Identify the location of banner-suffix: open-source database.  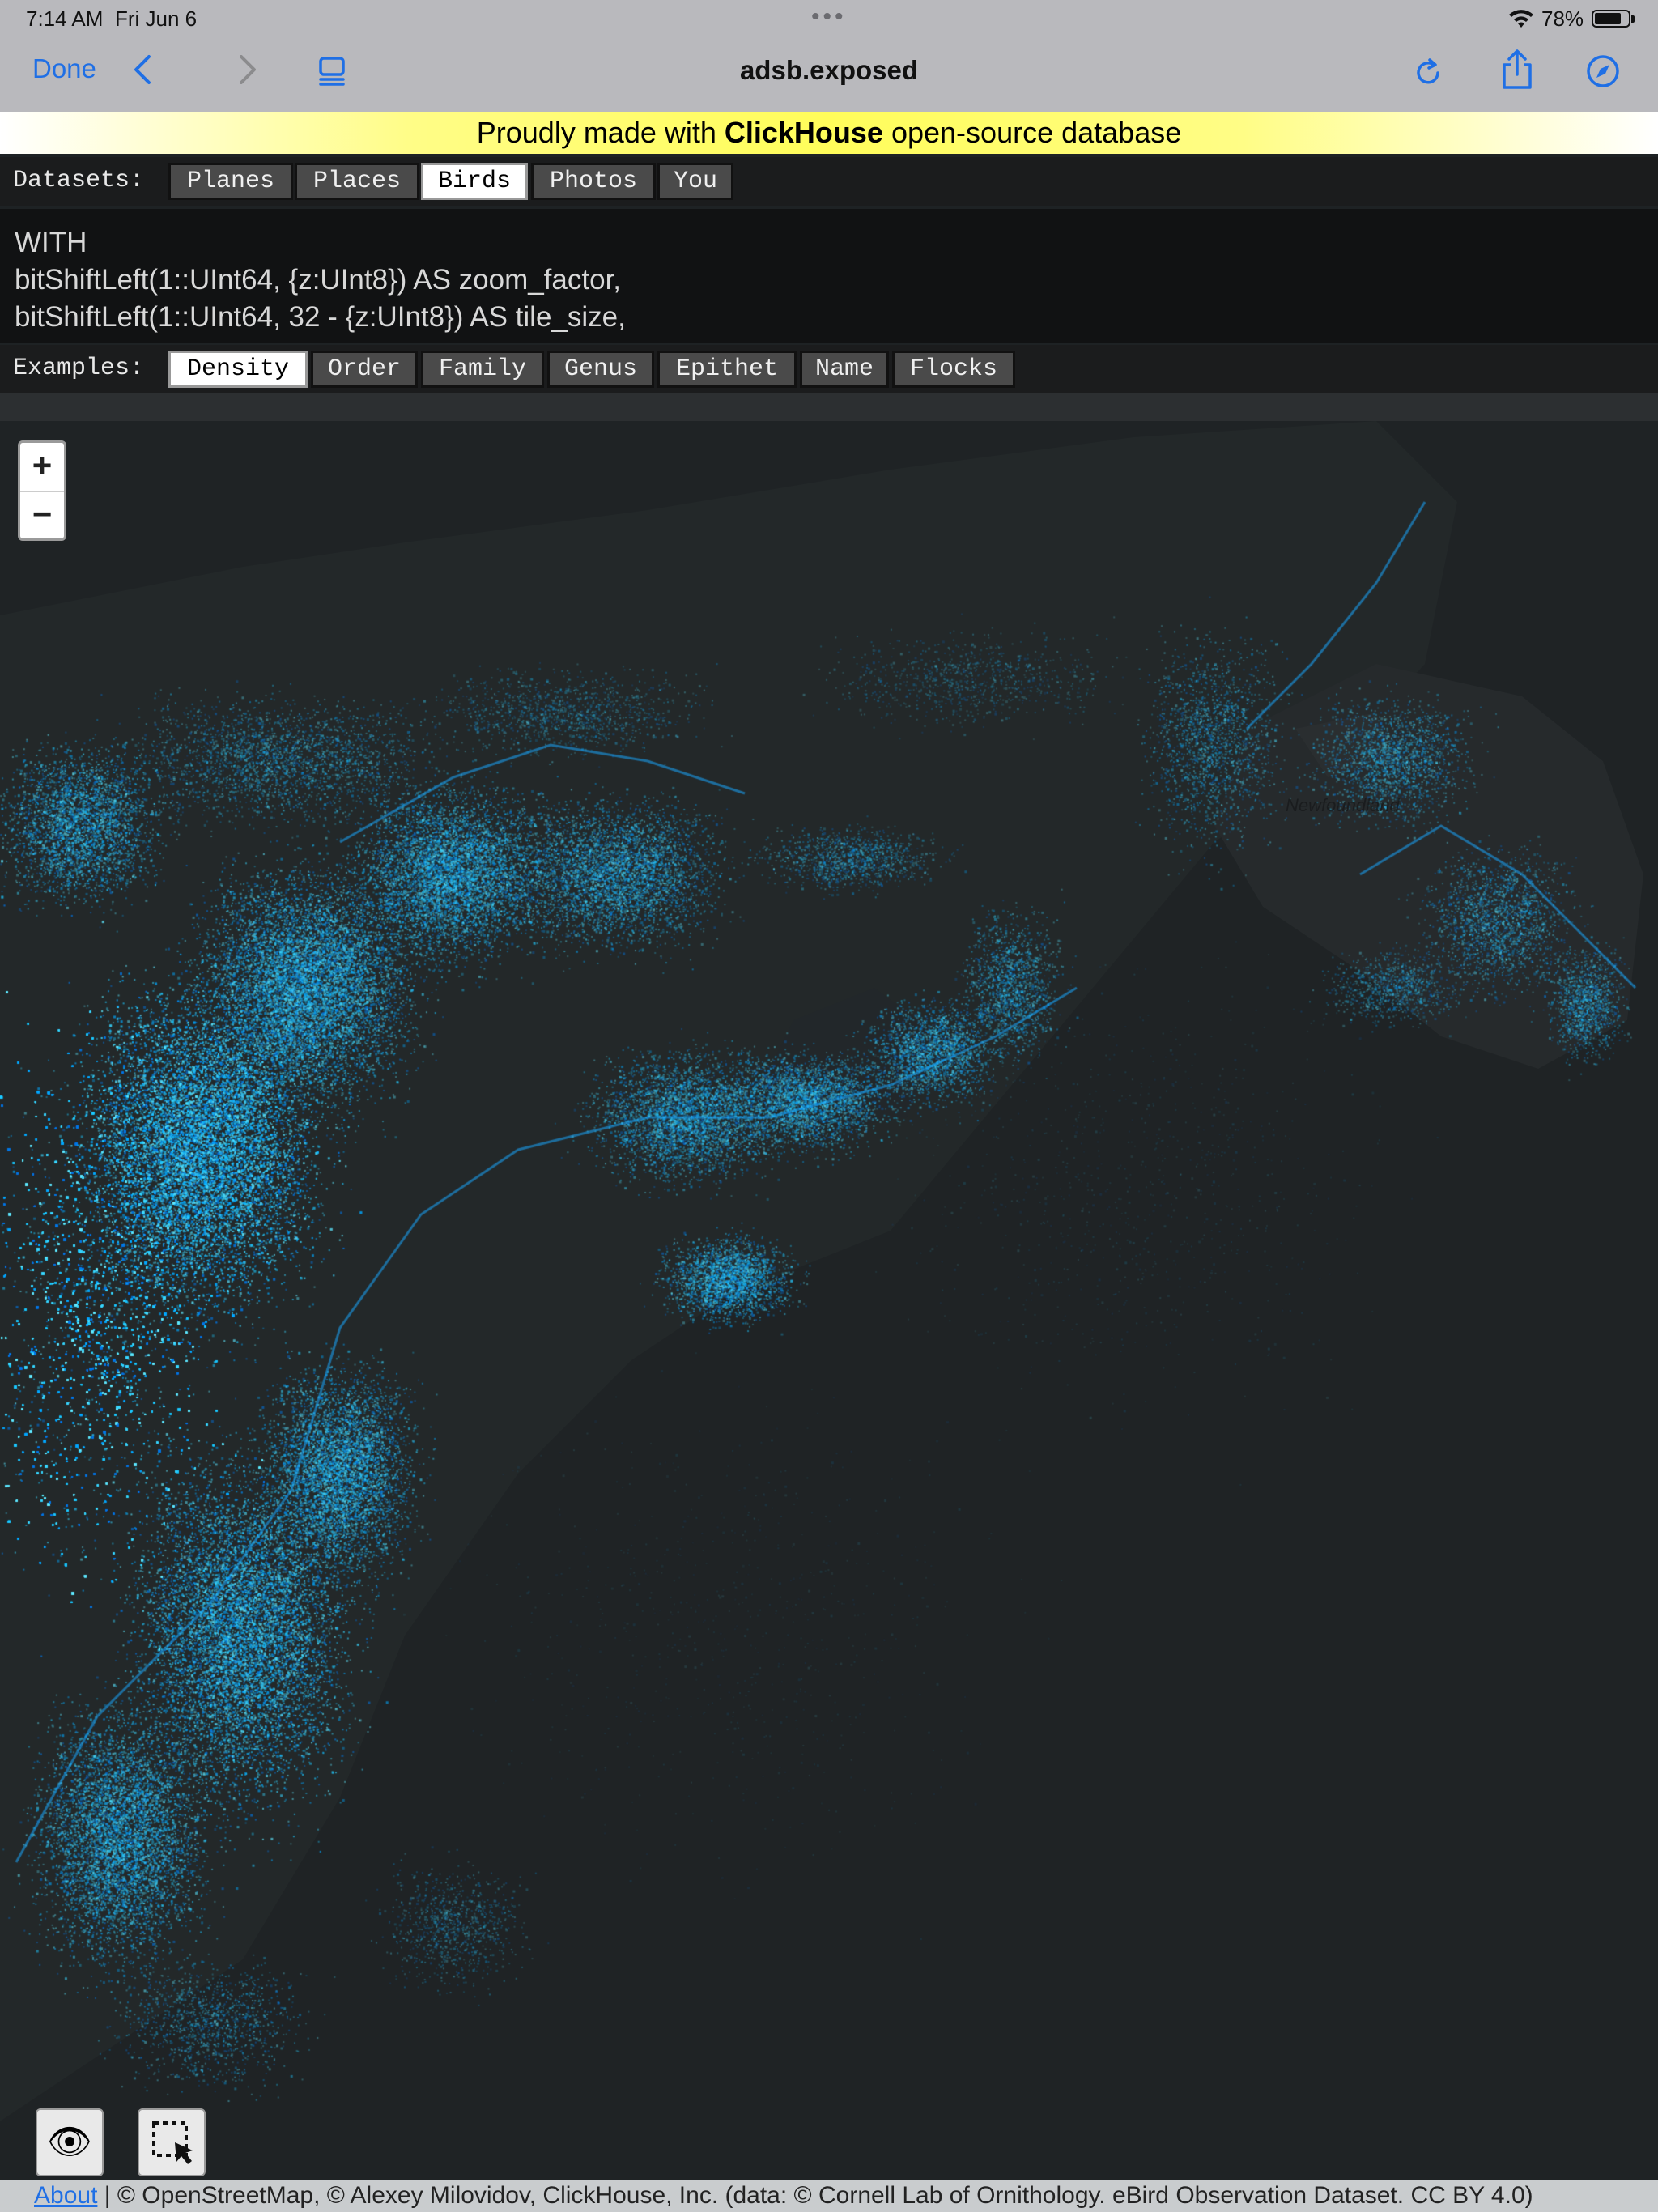
(1032, 133).